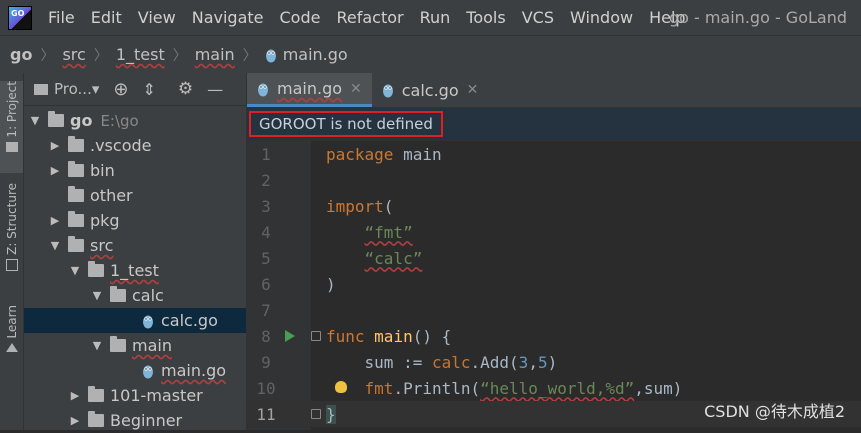 The width and height of the screenshot is (861, 433). I want to click on breadcrumb-src-label: src, so click(74, 54).